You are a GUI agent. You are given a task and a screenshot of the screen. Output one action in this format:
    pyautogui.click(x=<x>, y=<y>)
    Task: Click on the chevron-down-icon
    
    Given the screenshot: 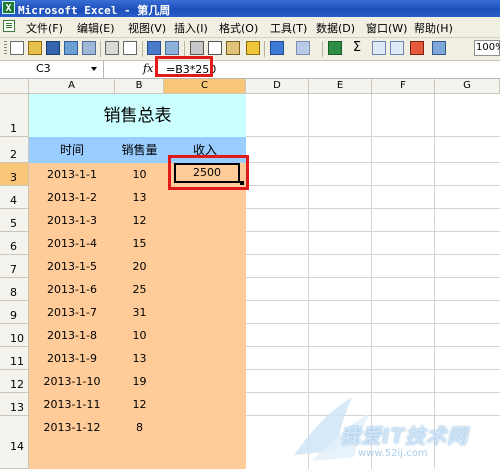 What is the action you would take?
    pyautogui.click(x=94, y=69)
    